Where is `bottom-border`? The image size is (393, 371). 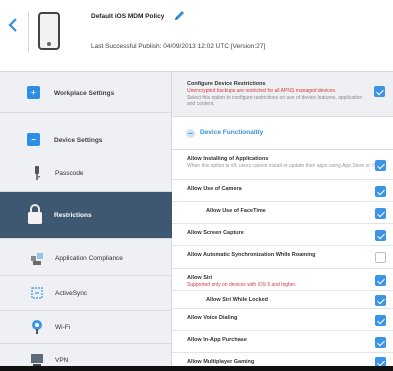 bottom-border is located at coordinates (196, 368).